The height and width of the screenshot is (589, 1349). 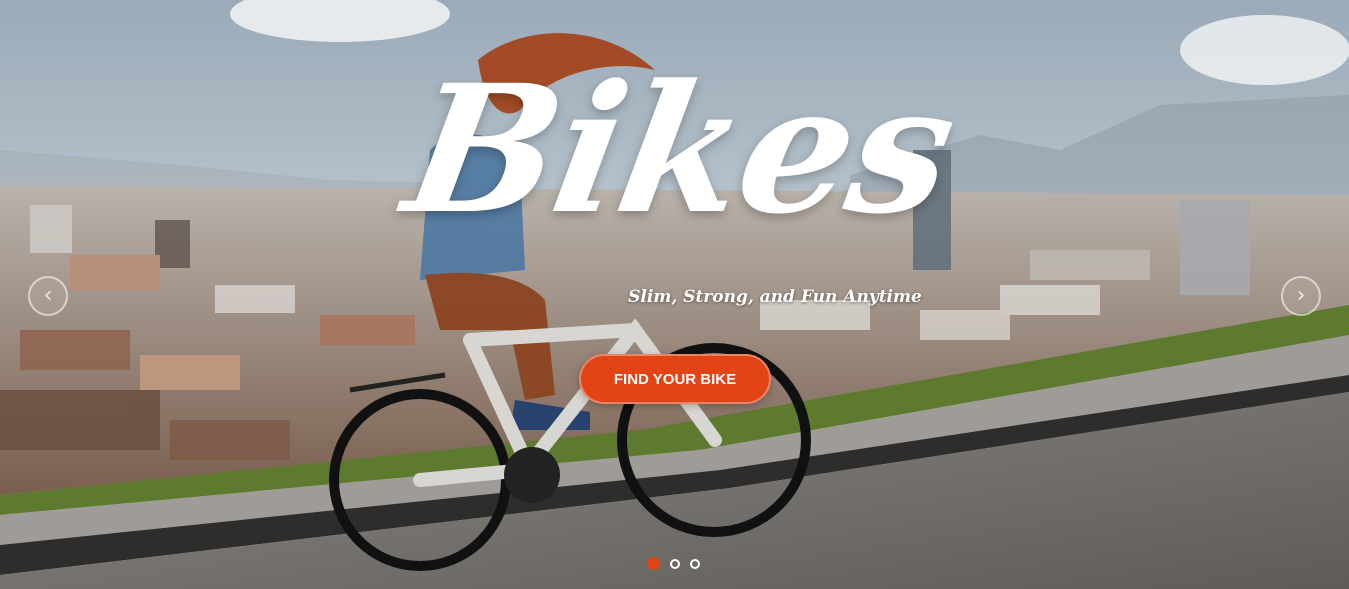 I want to click on next-slide-button: ›, so click(x=1301, y=296).